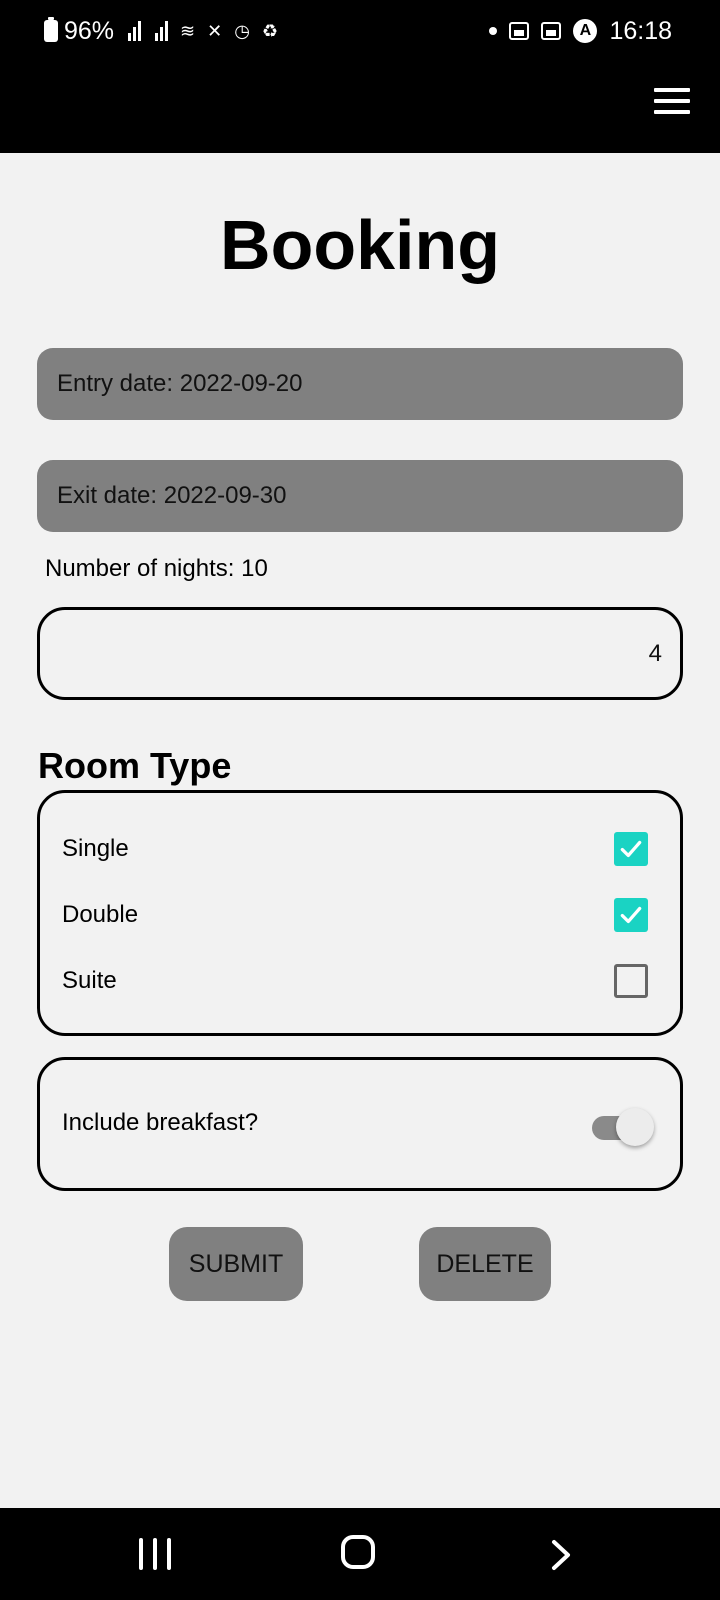  I want to click on signal-icon, so click(135, 31).